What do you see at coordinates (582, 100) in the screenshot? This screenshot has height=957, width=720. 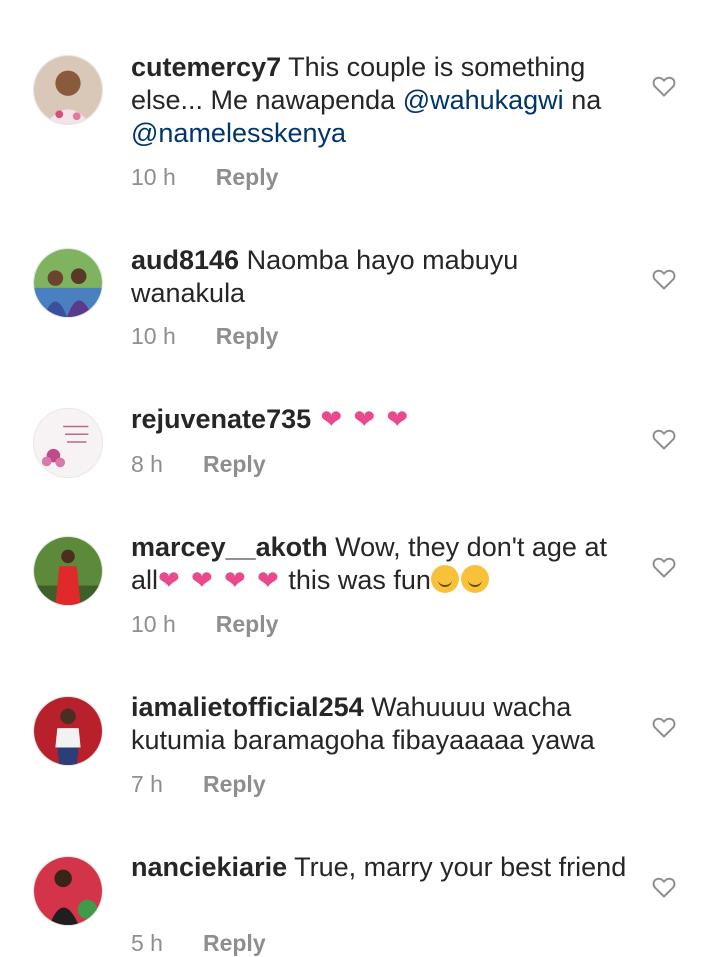 I see `comment-body: na` at bounding box center [582, 100].